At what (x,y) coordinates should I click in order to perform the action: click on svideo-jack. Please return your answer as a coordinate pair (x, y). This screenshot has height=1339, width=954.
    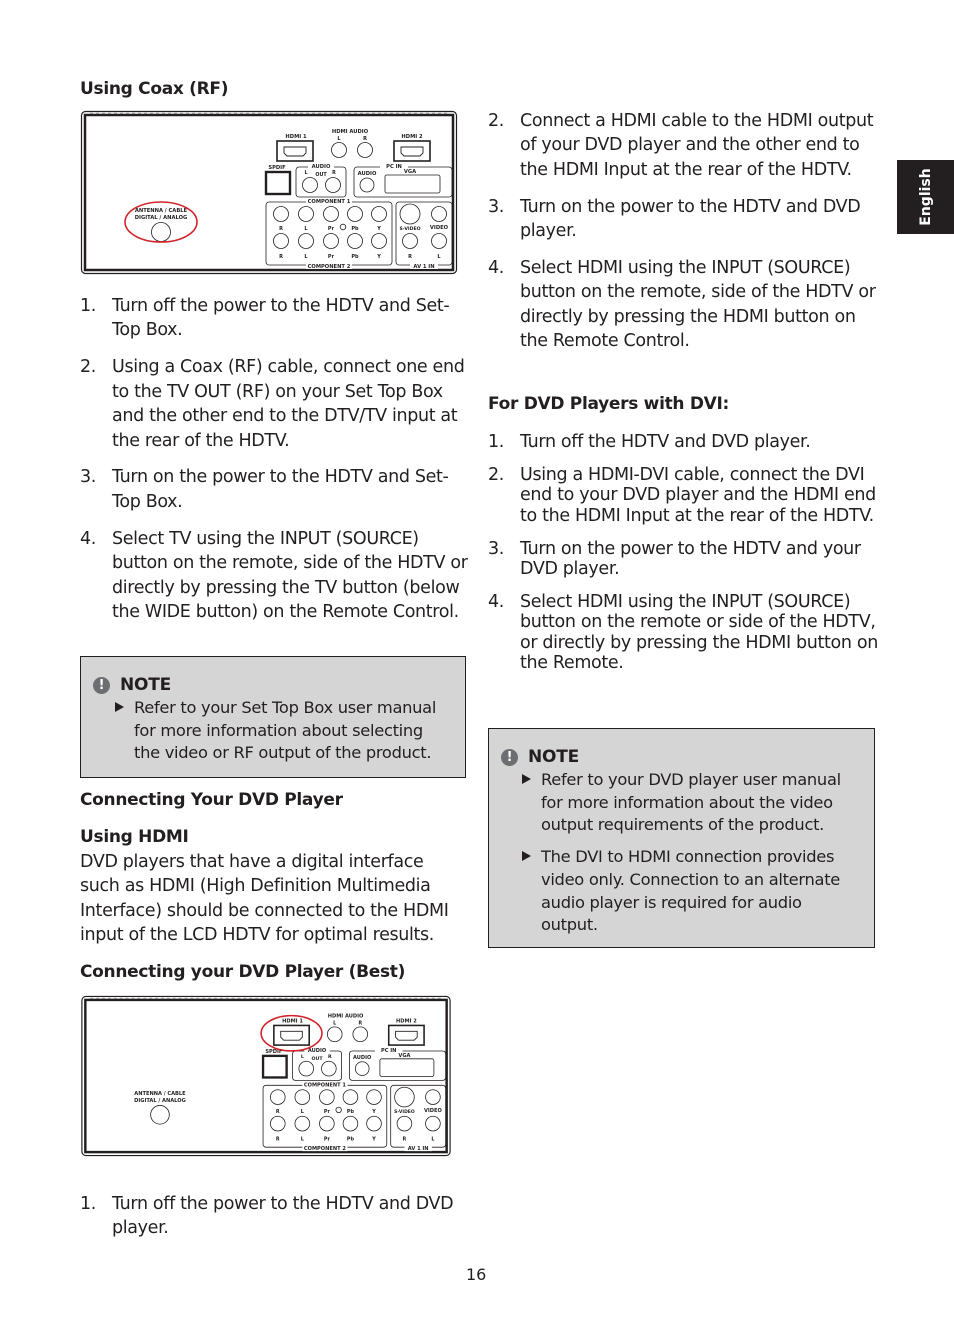
    Looking at the image, I should click on (404, 1097).